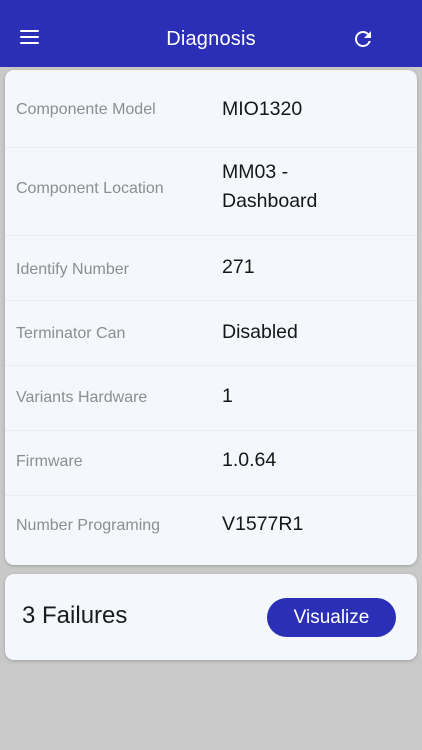  I want to click on info-label: Identify Number, so click(72, 269).